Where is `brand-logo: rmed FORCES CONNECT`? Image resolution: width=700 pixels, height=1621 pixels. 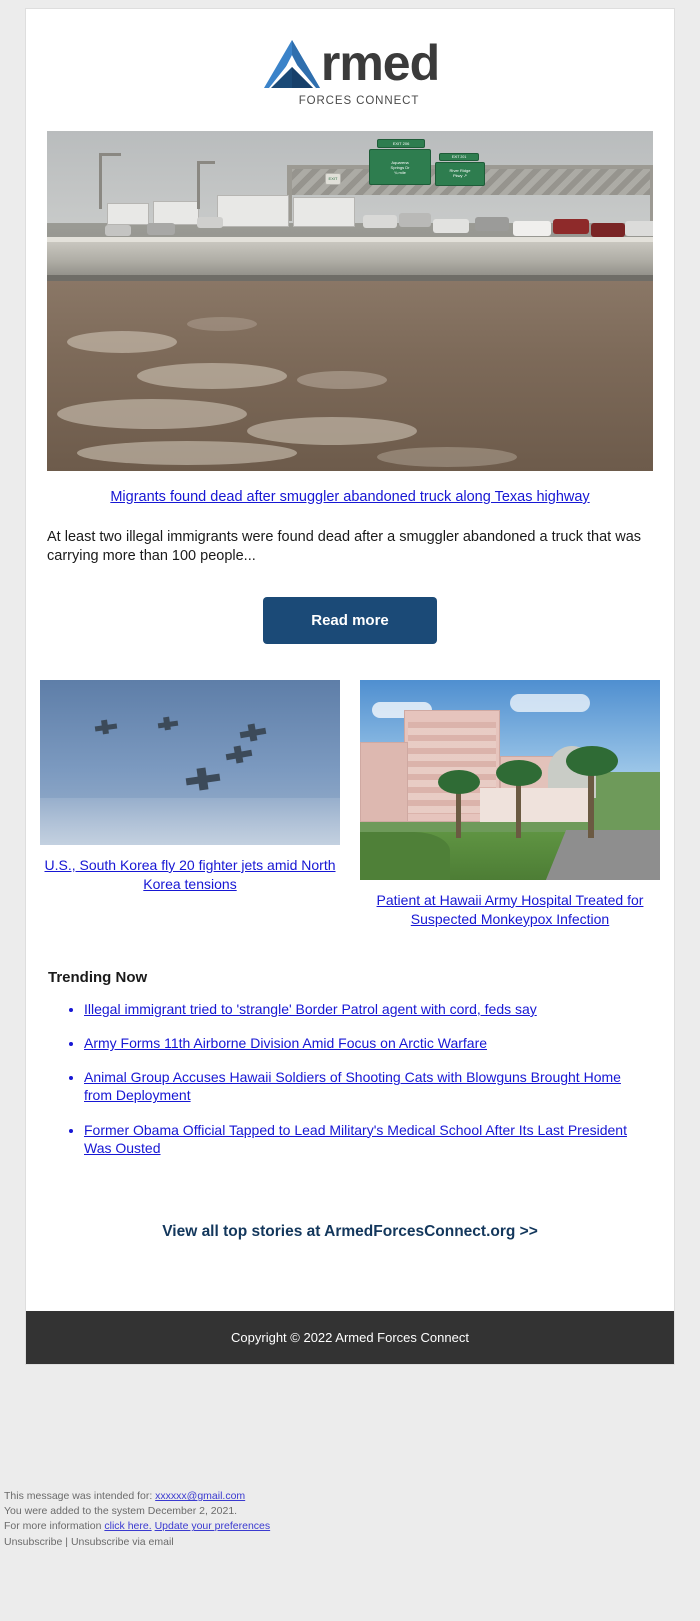
brand-logo: rmed FORCES CONNECT is located at coordinates (350, 71).